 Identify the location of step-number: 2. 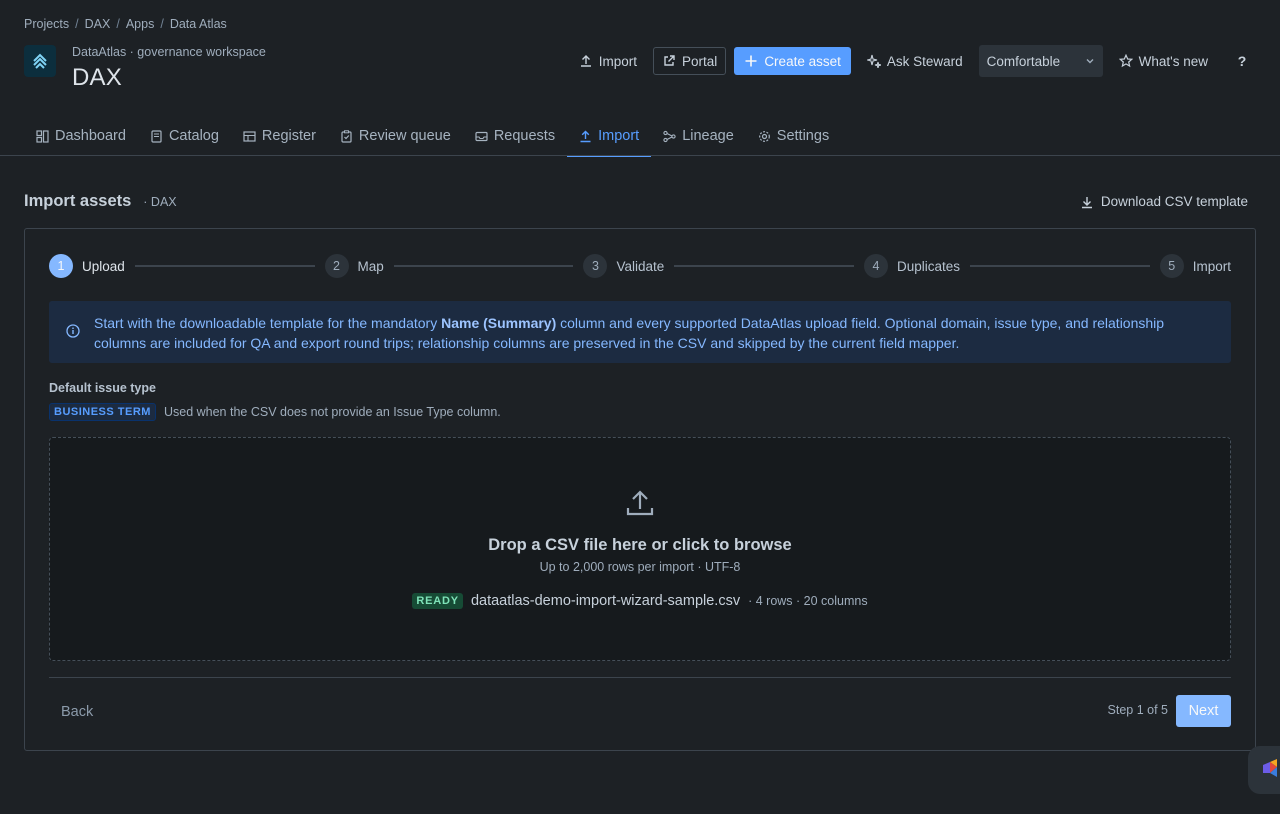
(336, 266).